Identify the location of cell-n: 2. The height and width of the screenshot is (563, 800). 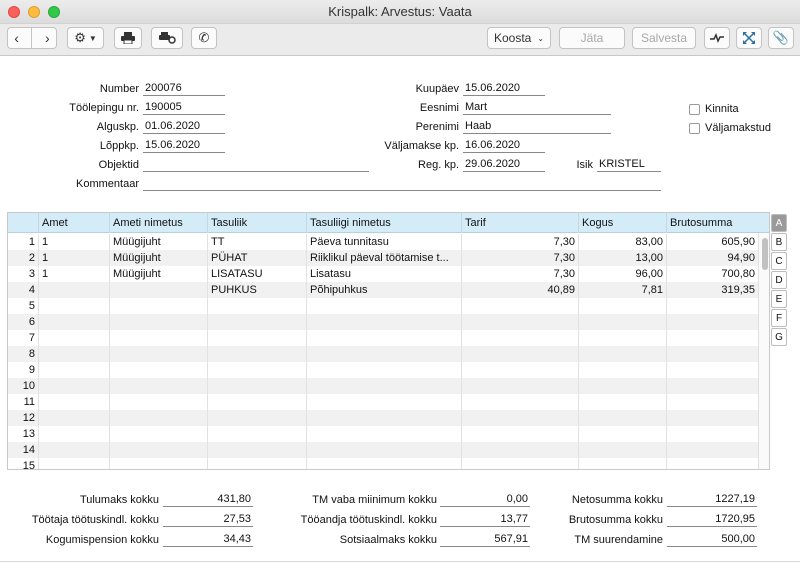
(23, 258).